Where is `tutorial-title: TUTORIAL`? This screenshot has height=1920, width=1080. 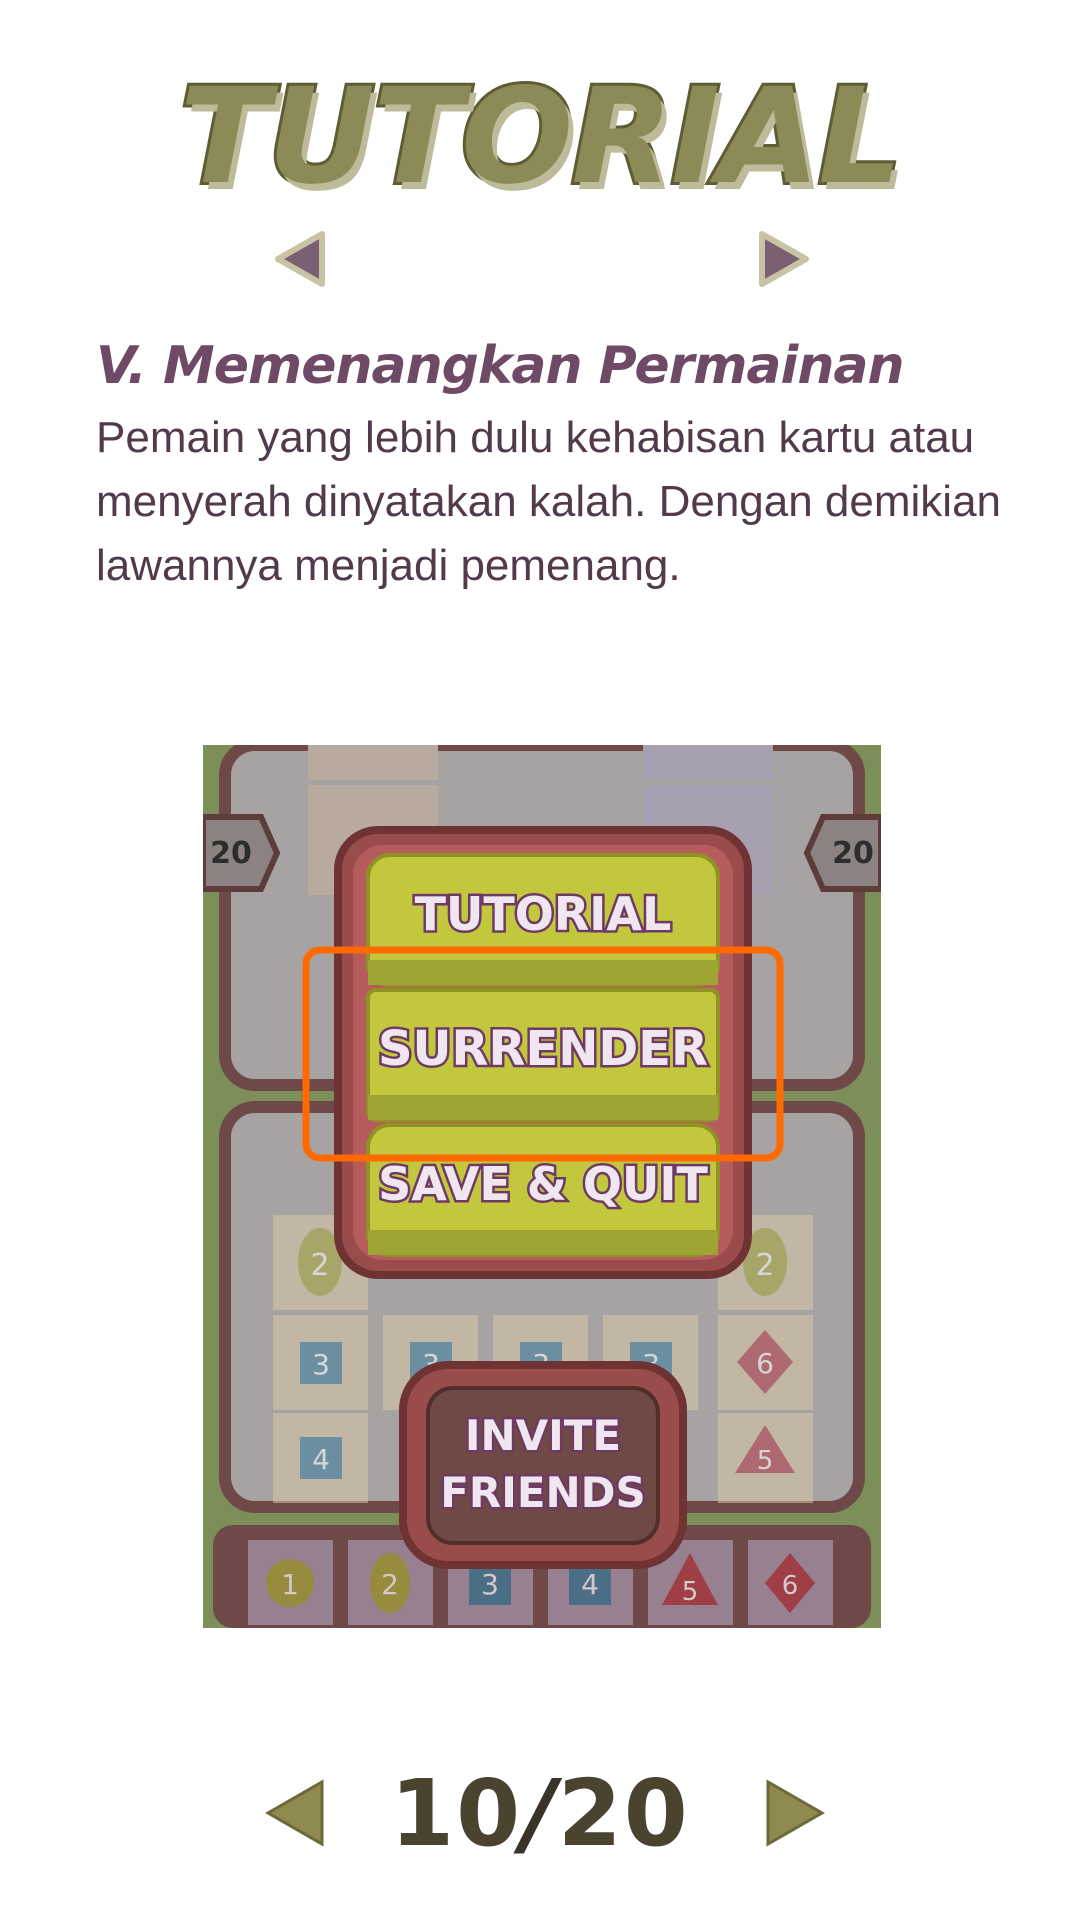 tutorial-title: TUTORIAL is located at coordinates (541, 137).